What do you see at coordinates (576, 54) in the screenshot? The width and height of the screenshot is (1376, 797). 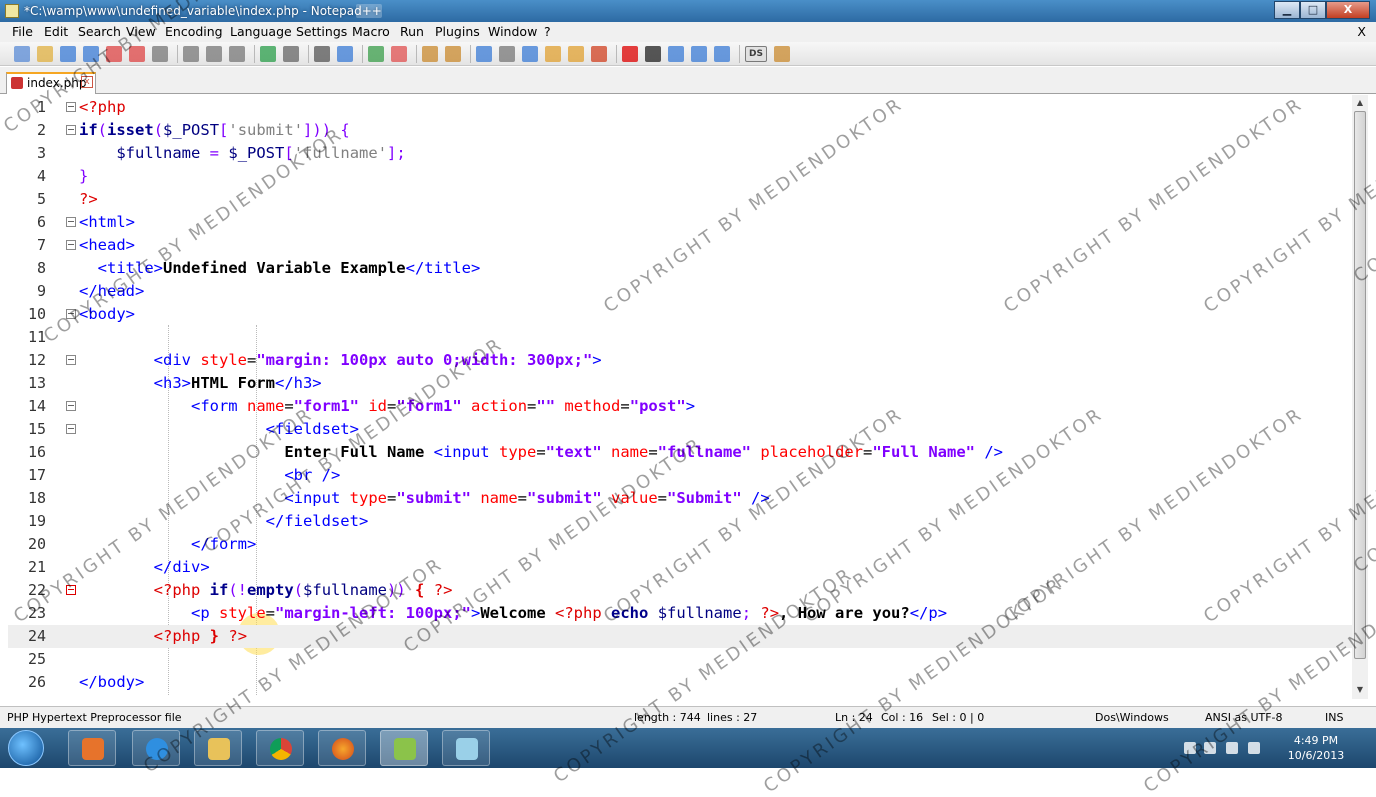 I see `doc-map-icon` at bounding box center [576, 54].